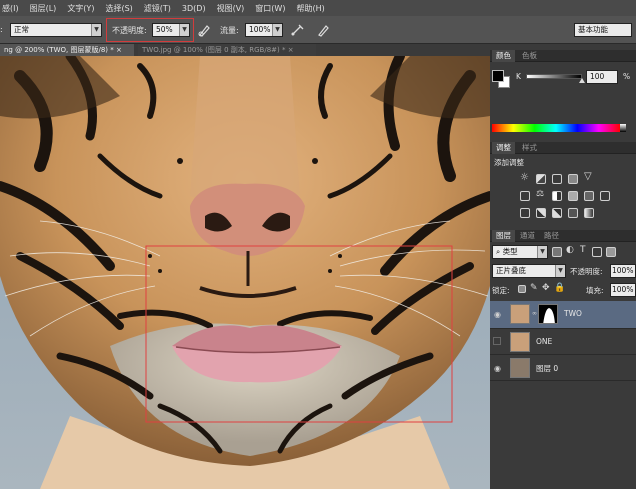 The image size is (636, 489). What do you see at coordinates (503, 56) in the screenshot?
I see `tab-color: 颜色` at bounding box center [503, 56].